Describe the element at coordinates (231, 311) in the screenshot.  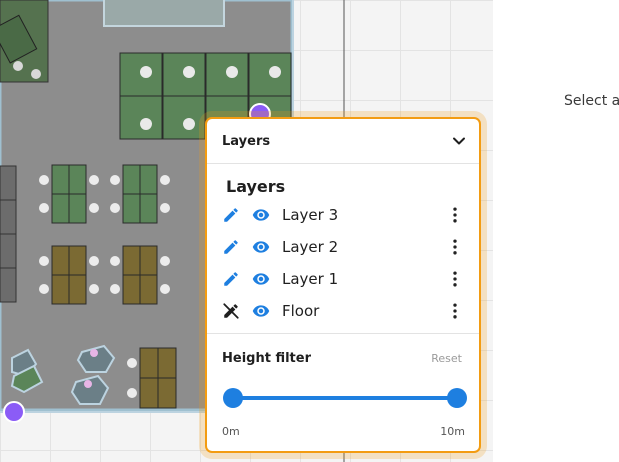
I see `pencil-off-icon` at that location.